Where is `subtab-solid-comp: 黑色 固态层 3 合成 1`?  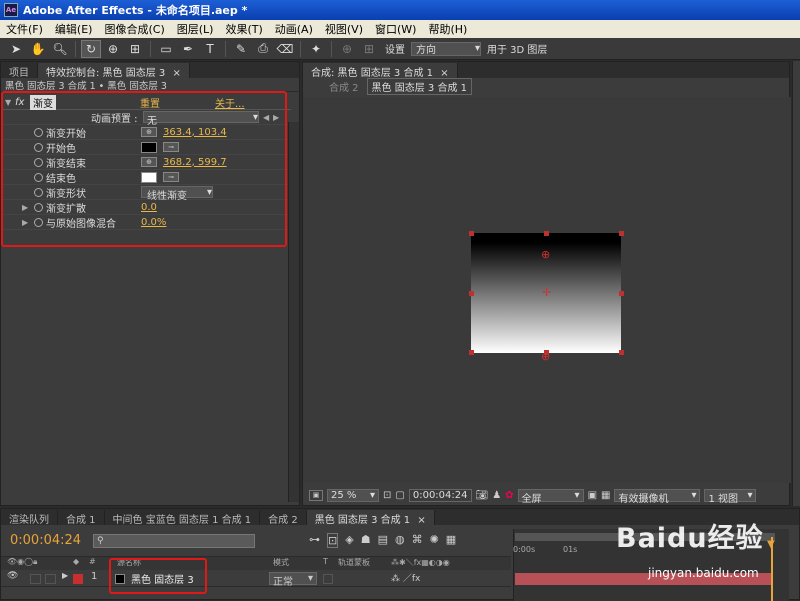 subtab-solid-comp: 黑色 固态层 3 合成 1 is located at coordinates (419, 86).